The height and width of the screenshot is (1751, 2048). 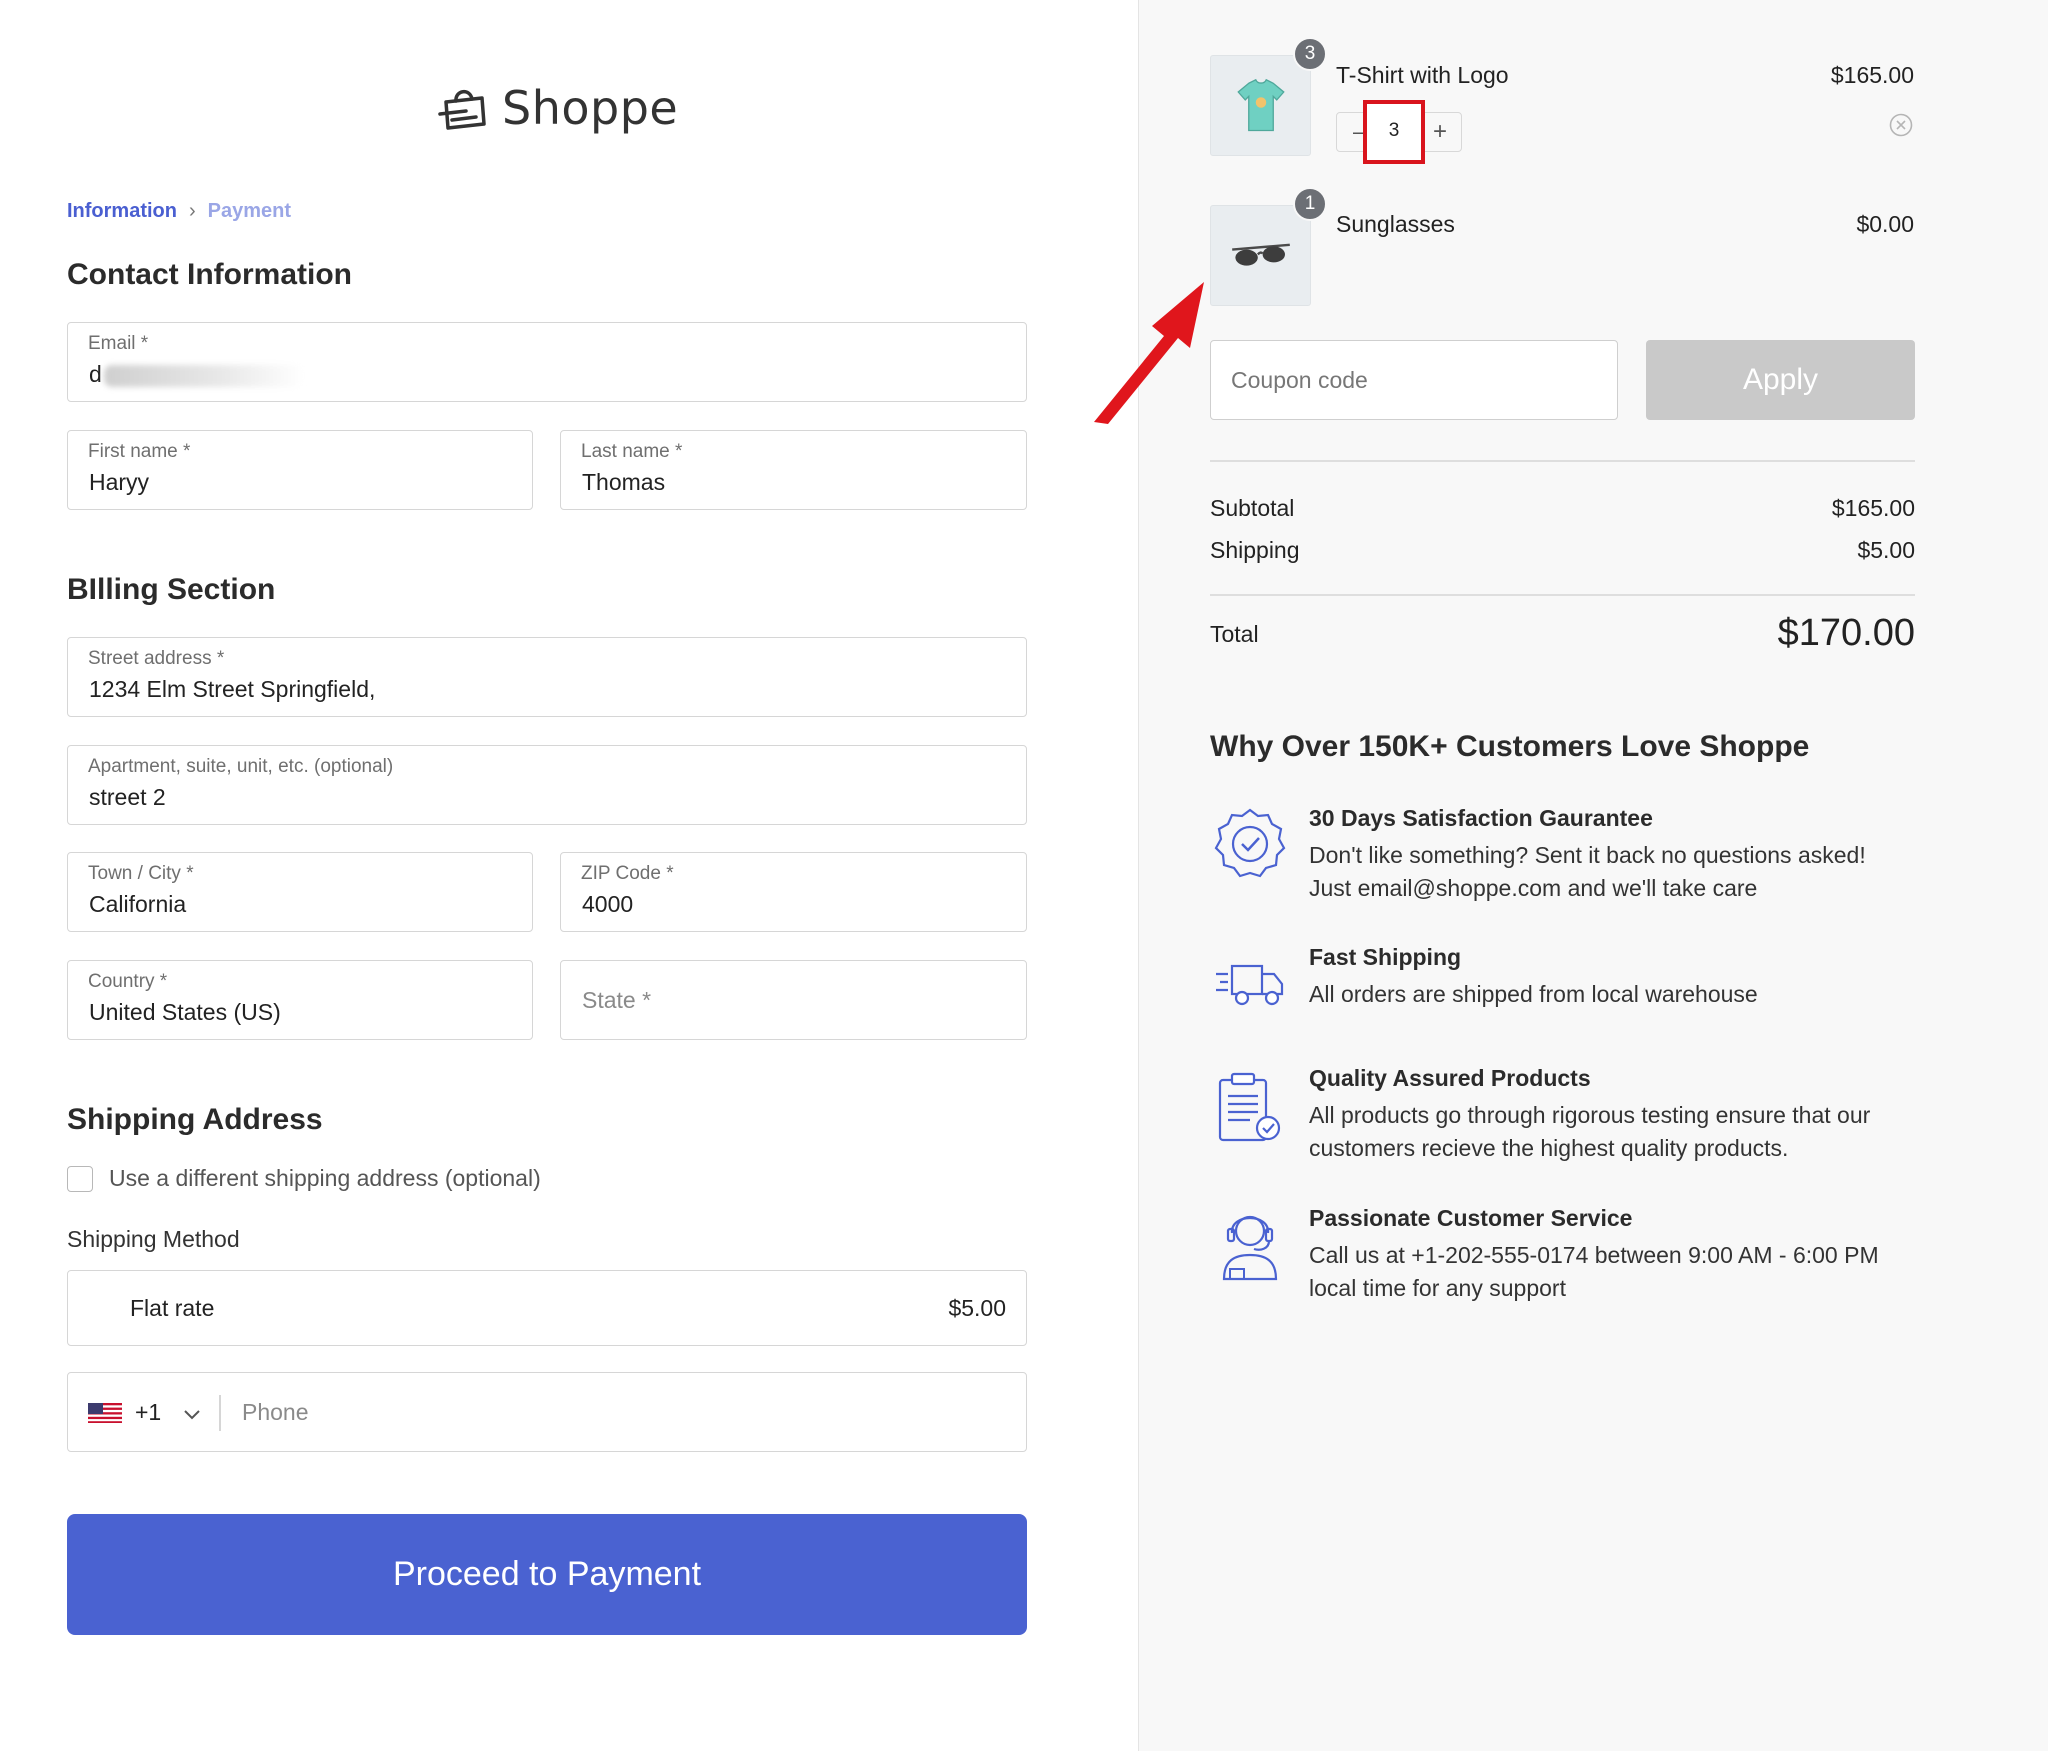 I want to click on street-address-label: Street address *, so click(x=156, y=658).